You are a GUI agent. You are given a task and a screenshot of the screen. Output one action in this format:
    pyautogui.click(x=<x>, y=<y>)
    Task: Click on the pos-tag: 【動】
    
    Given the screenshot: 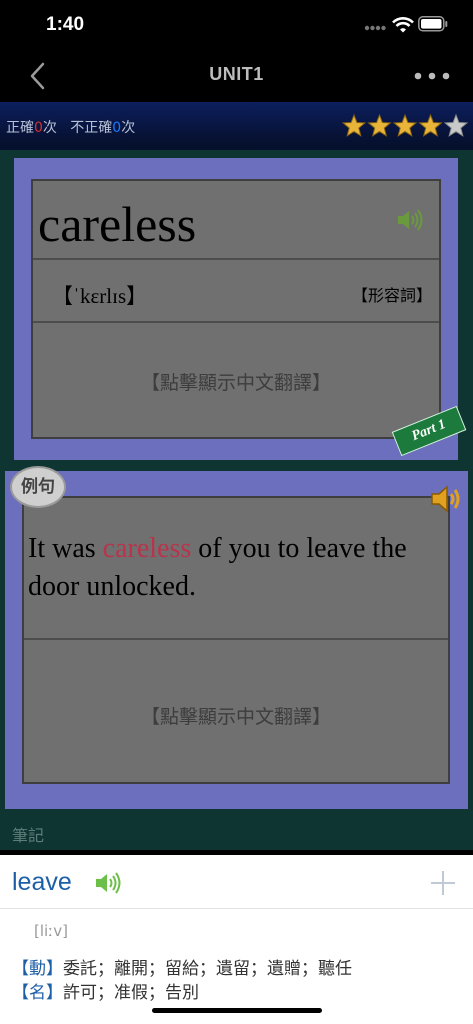 What is the action you would take?
    pyautogui.click(x=37, y=969)
    